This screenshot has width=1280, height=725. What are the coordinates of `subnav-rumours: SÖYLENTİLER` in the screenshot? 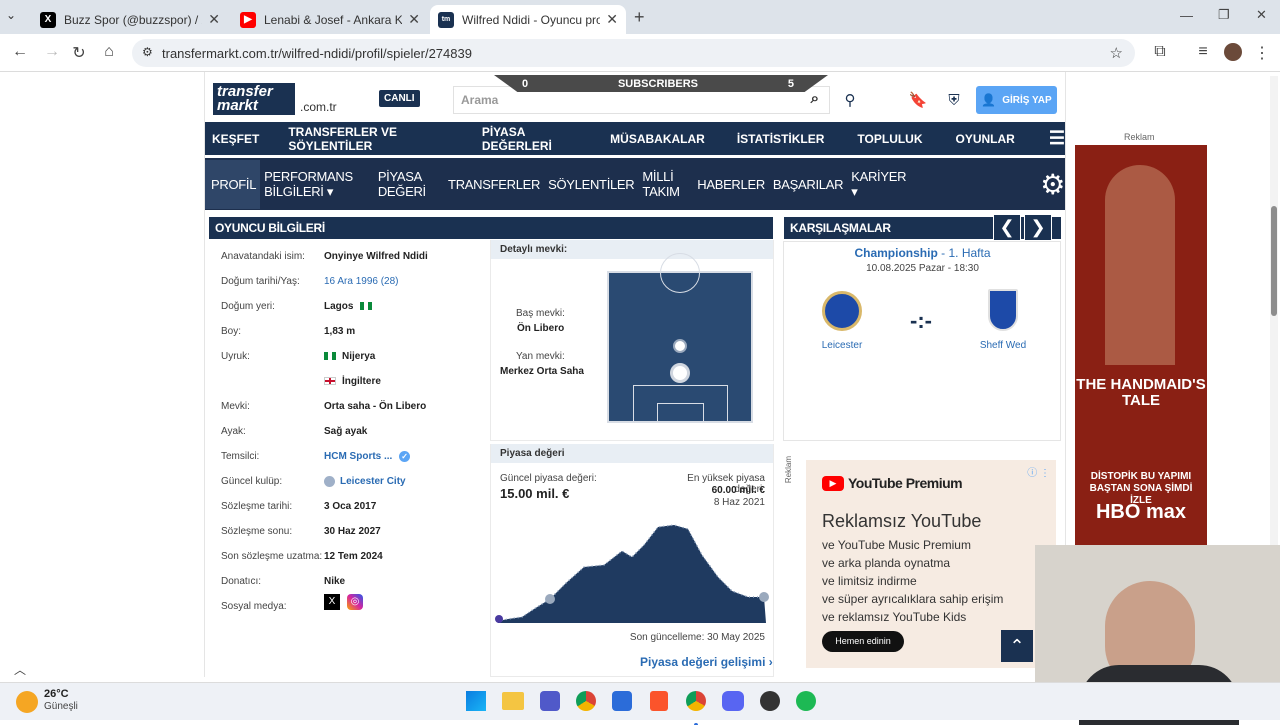 It's located at (591, 184).